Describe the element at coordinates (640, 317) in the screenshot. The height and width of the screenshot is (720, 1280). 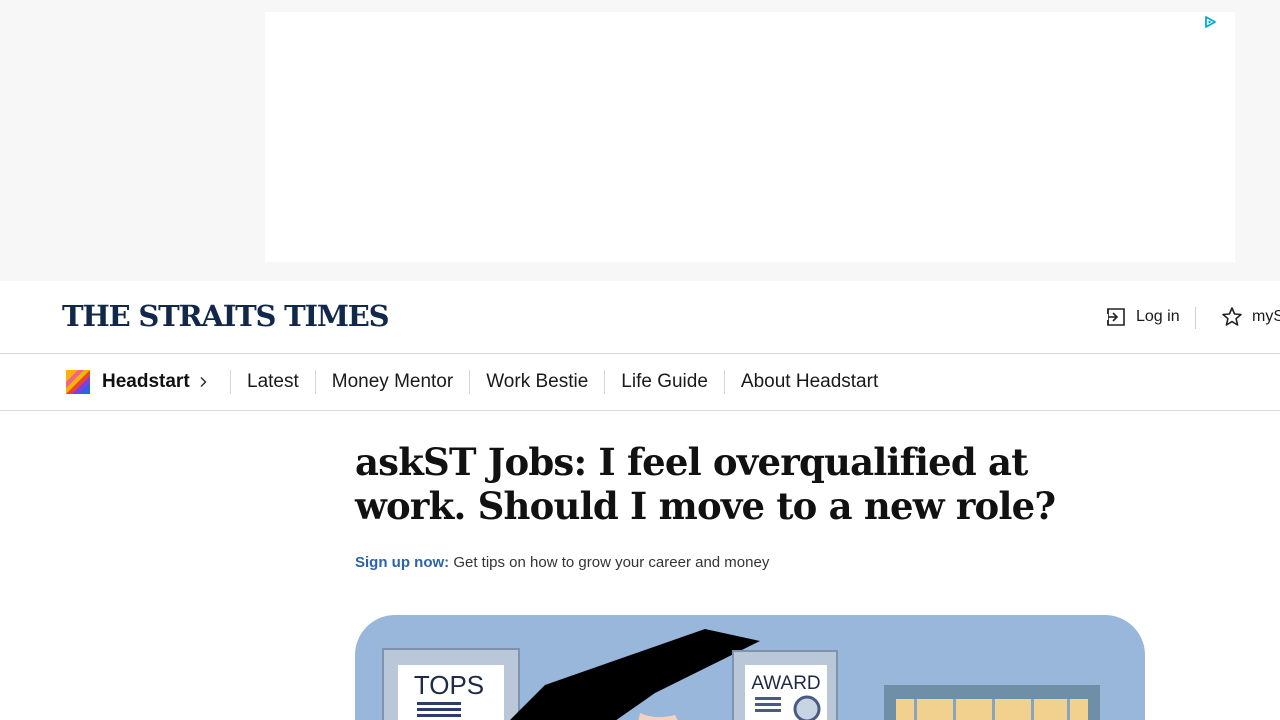
I see `masthead: THE STRAITS TIMES Log in myS` at that location.